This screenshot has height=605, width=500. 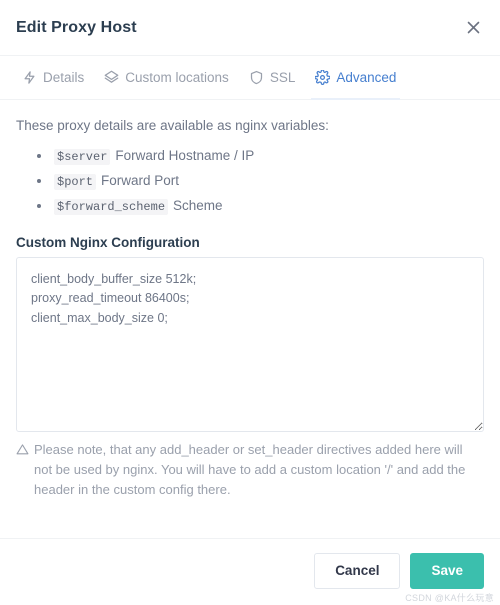 I want to click on close-icon, so click(x=473, y=27).